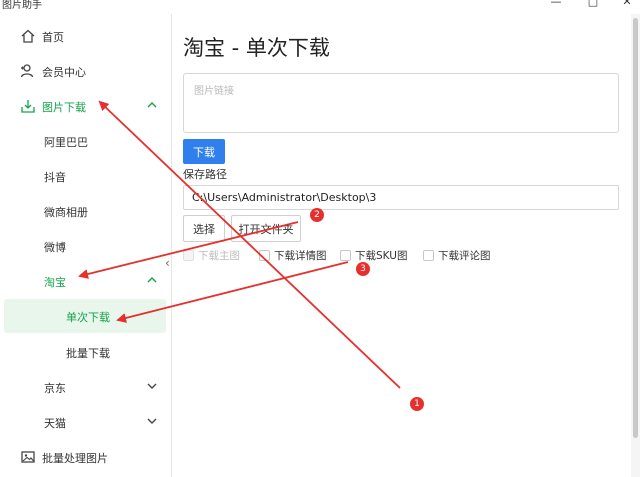 The height and width of the screenshot is (477, 640). I want to click on sidebar-item-label: 天猫, so click(55, 423).